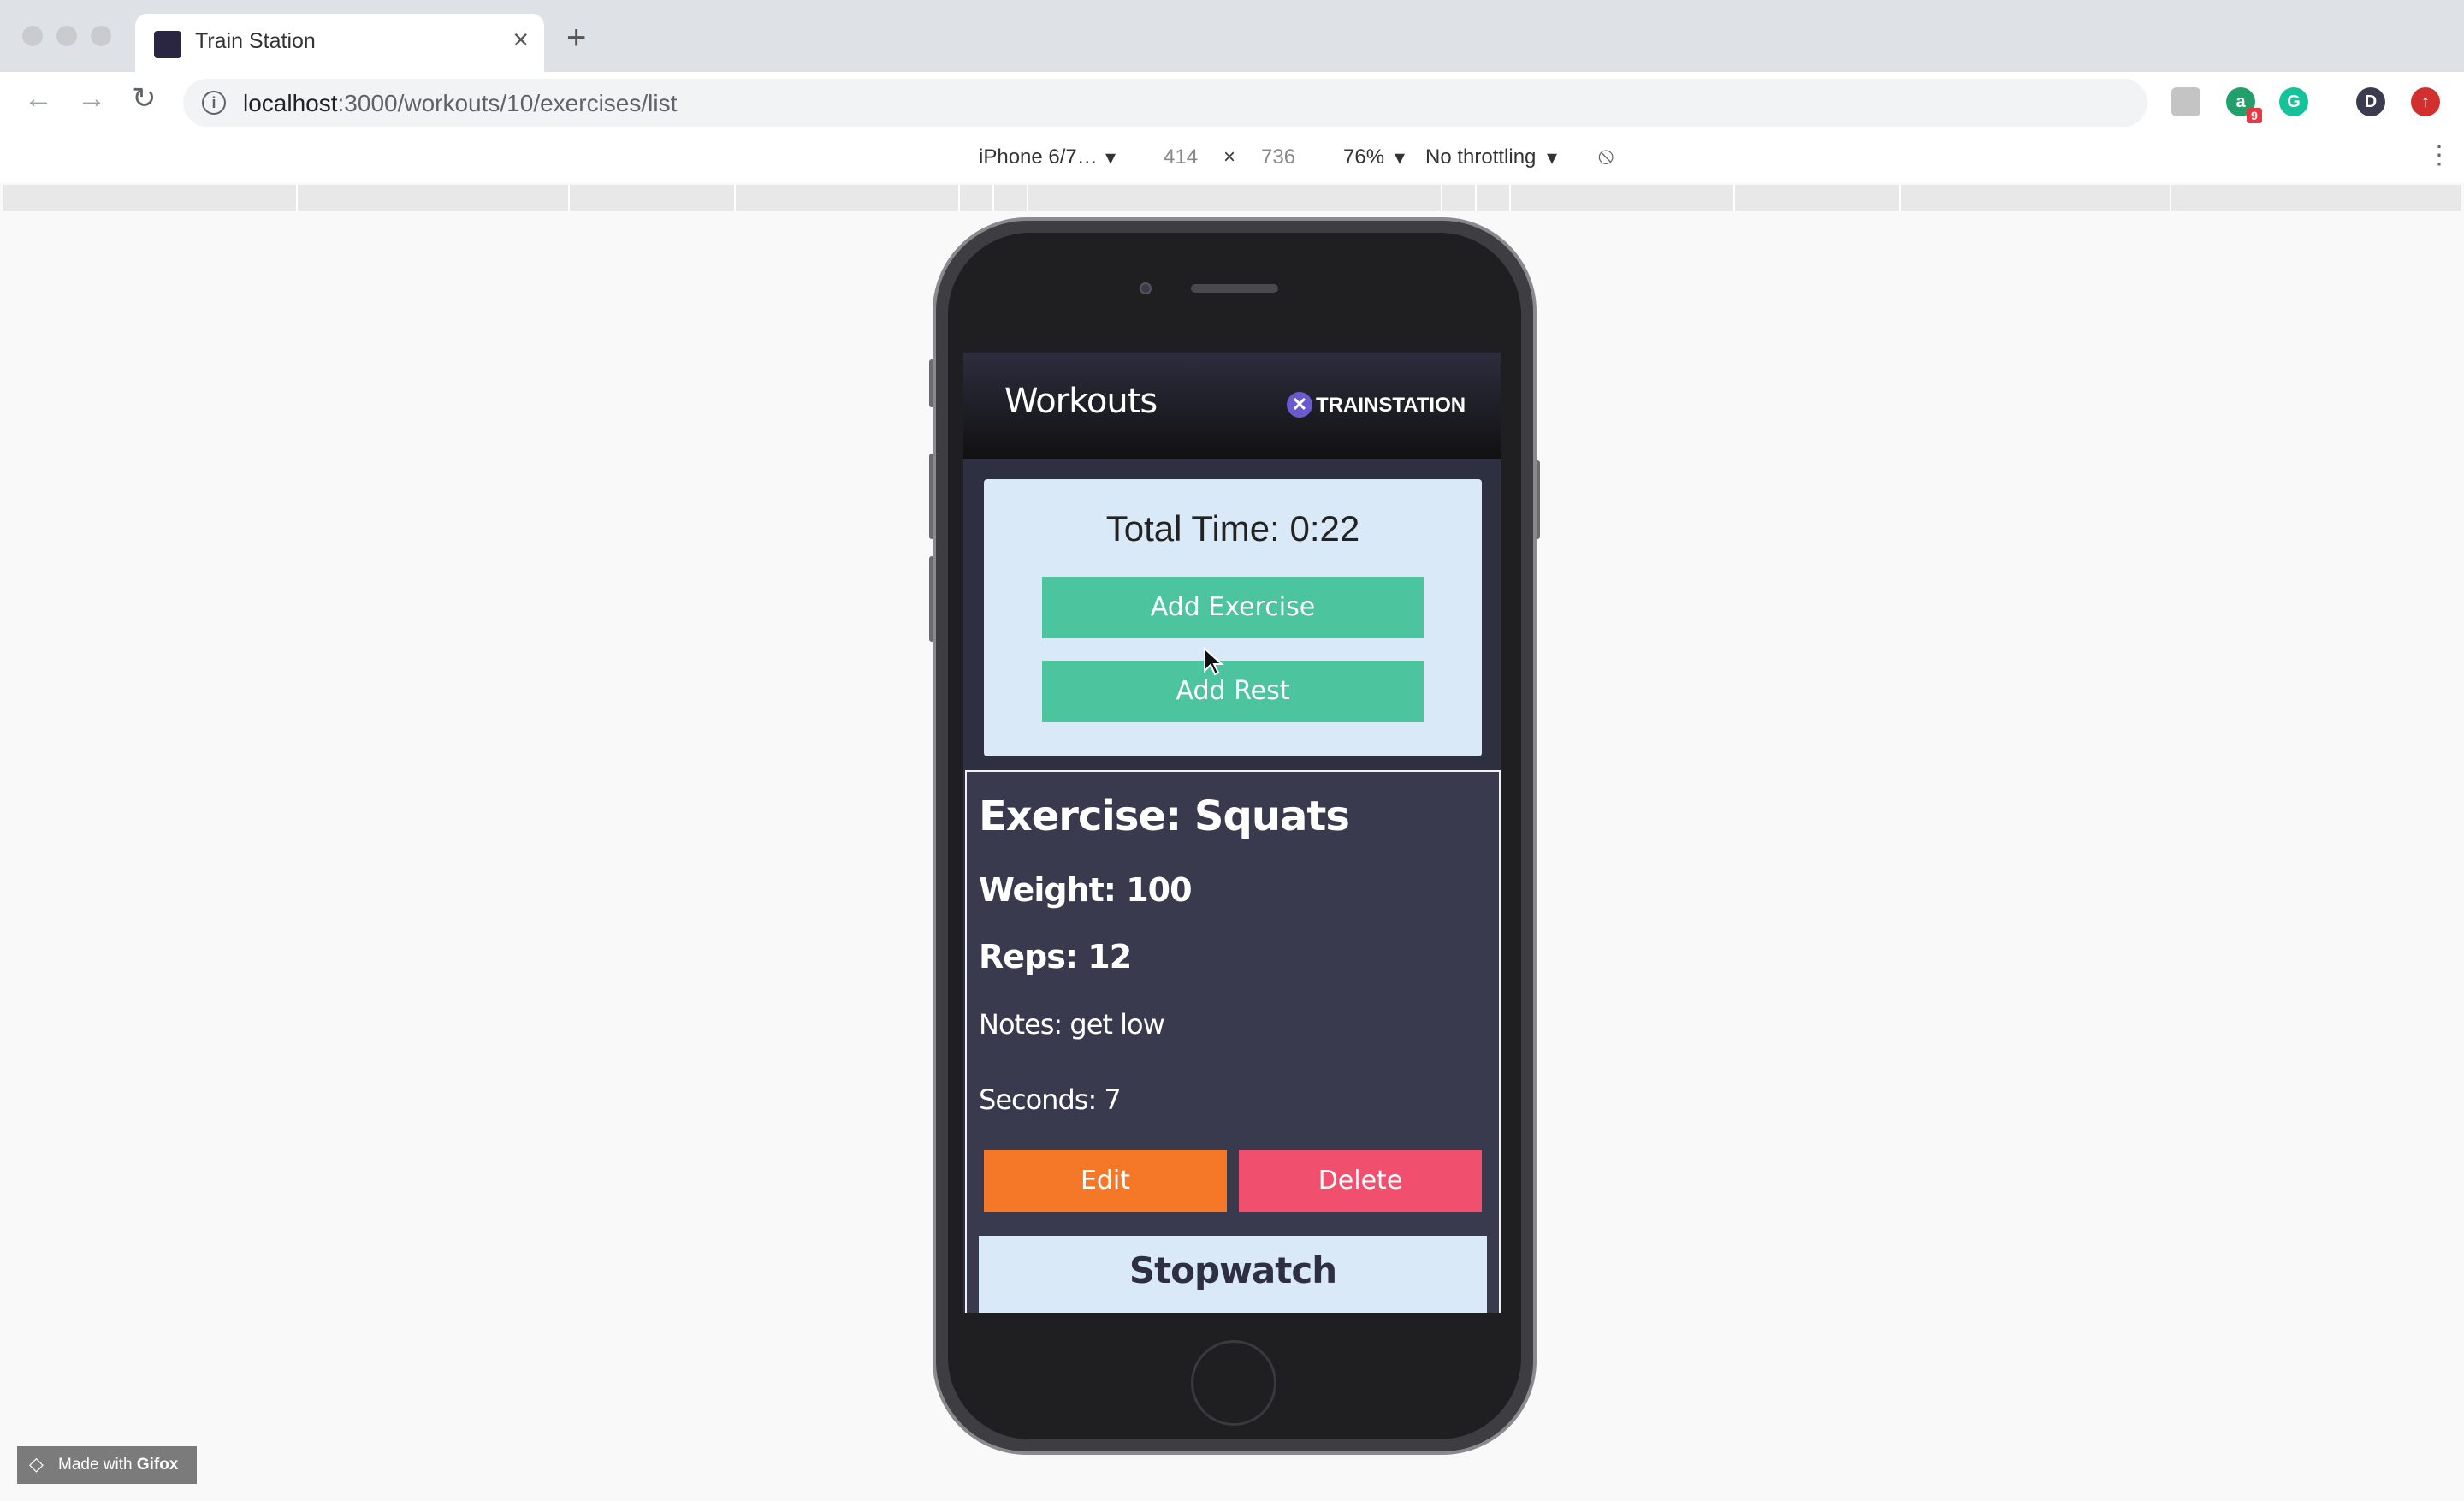 This screenshot has height=1501, width=2464. Describe the element at coordinates (2370, 101) in the screenshot. I see `profile-avatar: D` at that location.